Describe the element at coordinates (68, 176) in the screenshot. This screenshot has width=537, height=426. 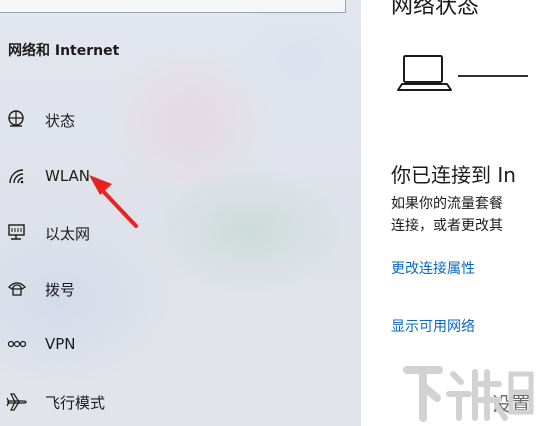
I see `sidebar-item-label: WLAN` at that location.